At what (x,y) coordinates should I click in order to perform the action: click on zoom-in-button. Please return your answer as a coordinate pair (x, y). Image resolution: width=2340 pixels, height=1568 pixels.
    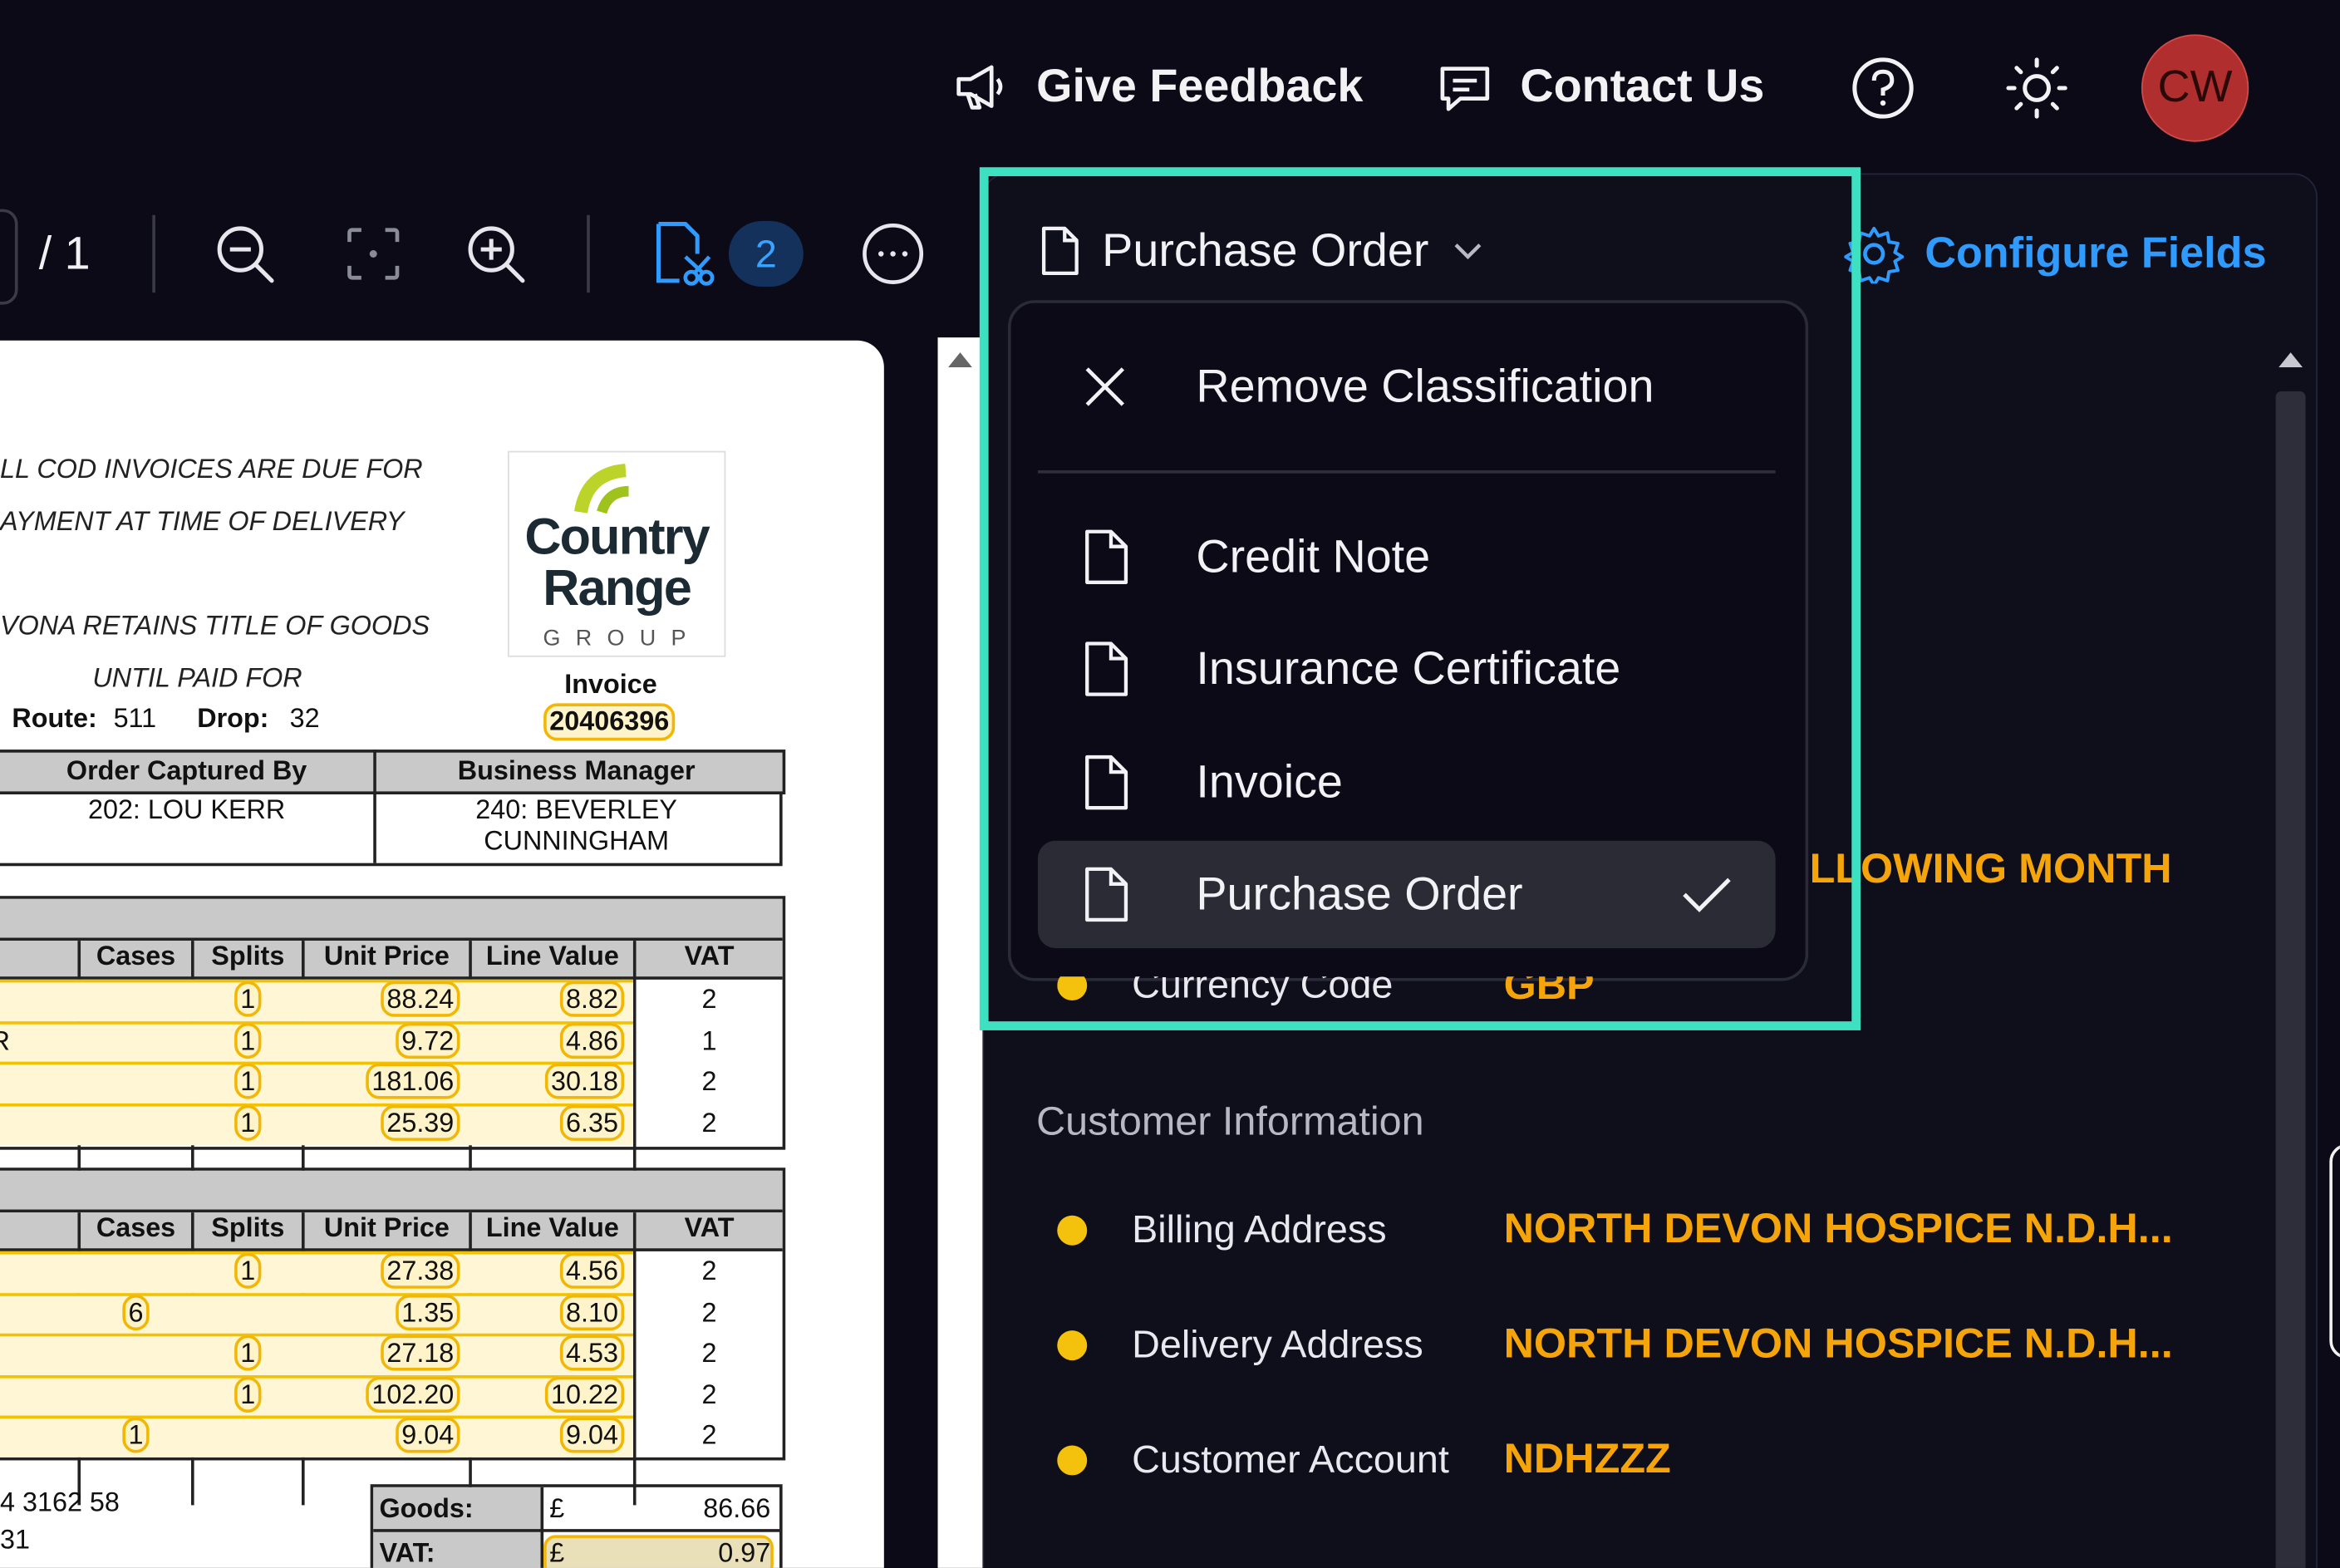
    Looking at the image, I should click on (495, 253).